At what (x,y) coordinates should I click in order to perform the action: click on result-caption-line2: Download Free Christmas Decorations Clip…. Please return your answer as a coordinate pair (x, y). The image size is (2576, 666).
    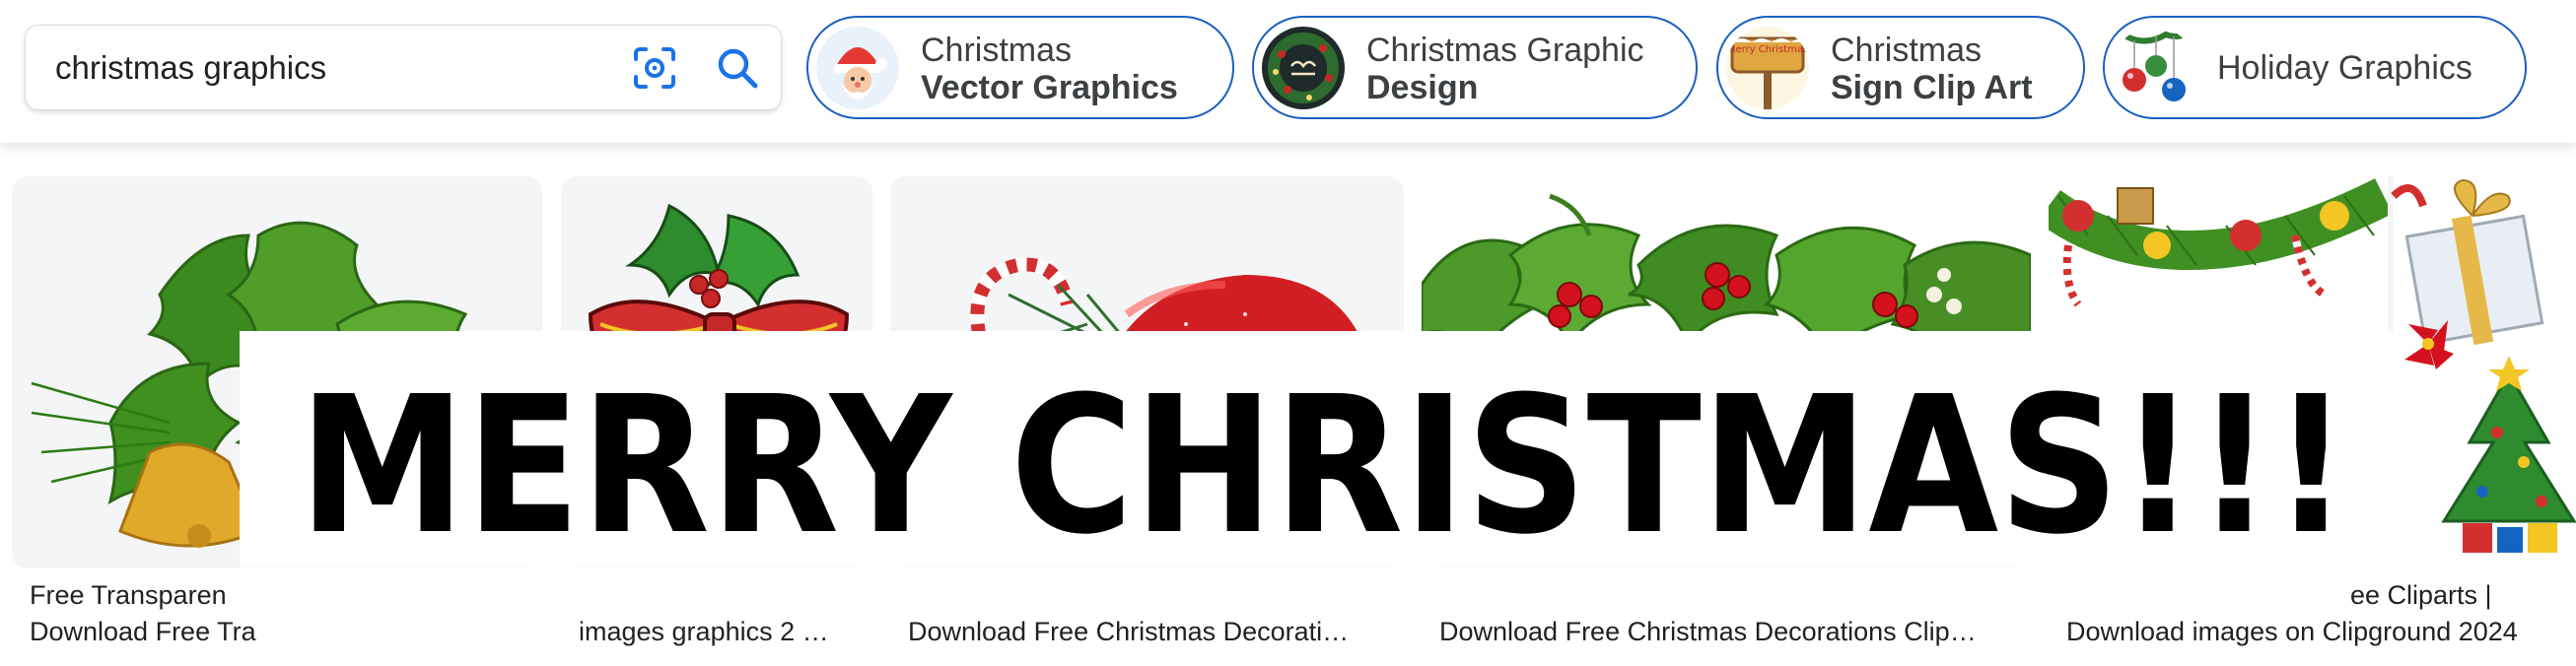
    Looking at the image, I should click on (1726, 632).